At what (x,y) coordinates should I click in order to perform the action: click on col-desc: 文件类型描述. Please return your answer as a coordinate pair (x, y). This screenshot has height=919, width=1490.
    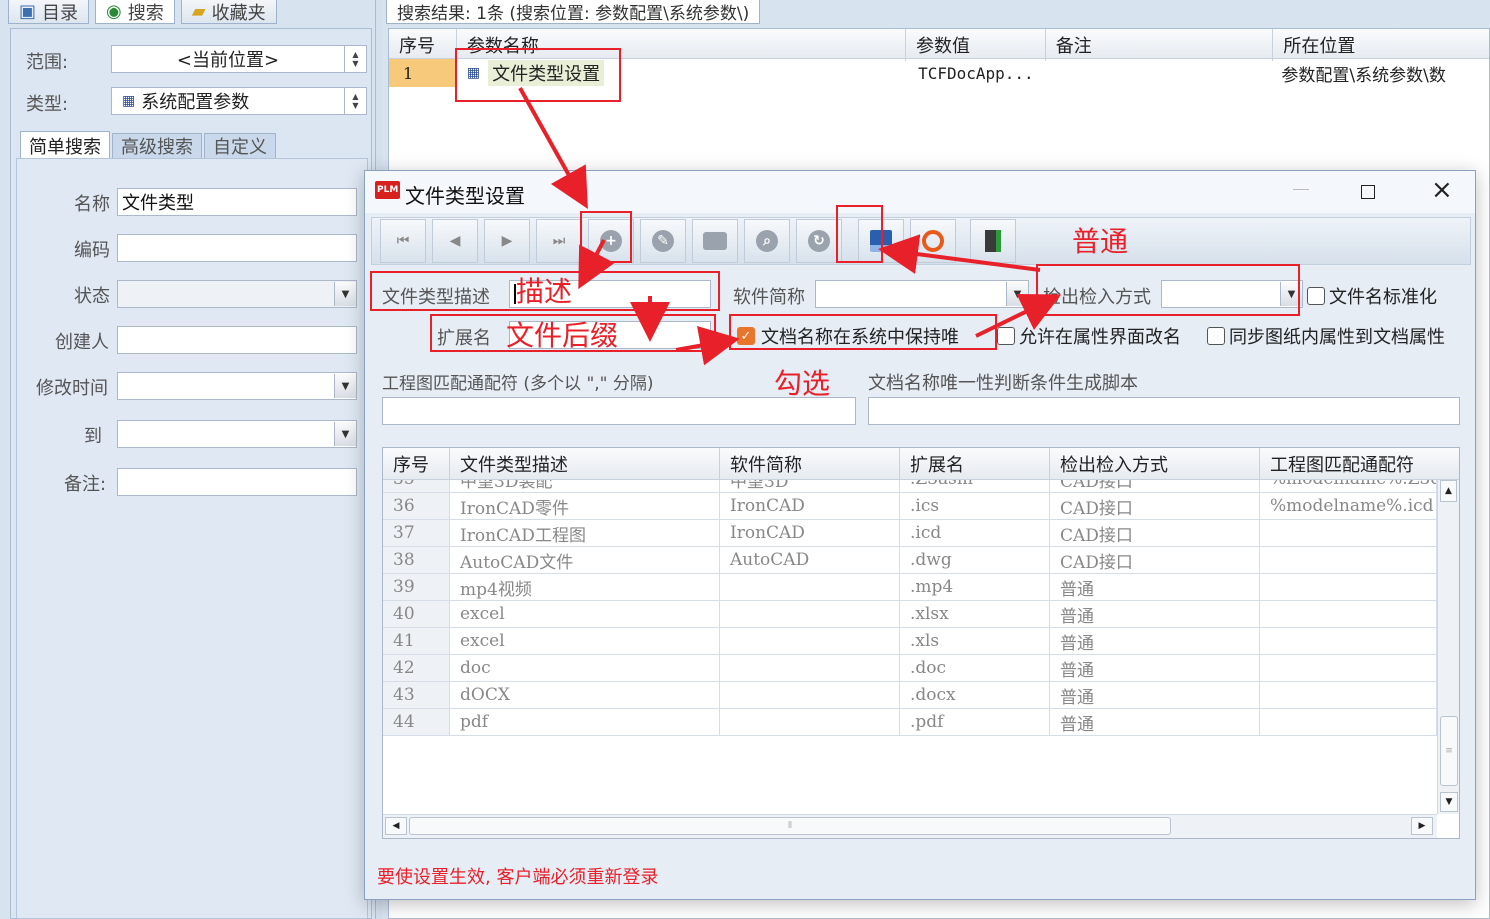
    Looking at the image, I should click on (585, 464).